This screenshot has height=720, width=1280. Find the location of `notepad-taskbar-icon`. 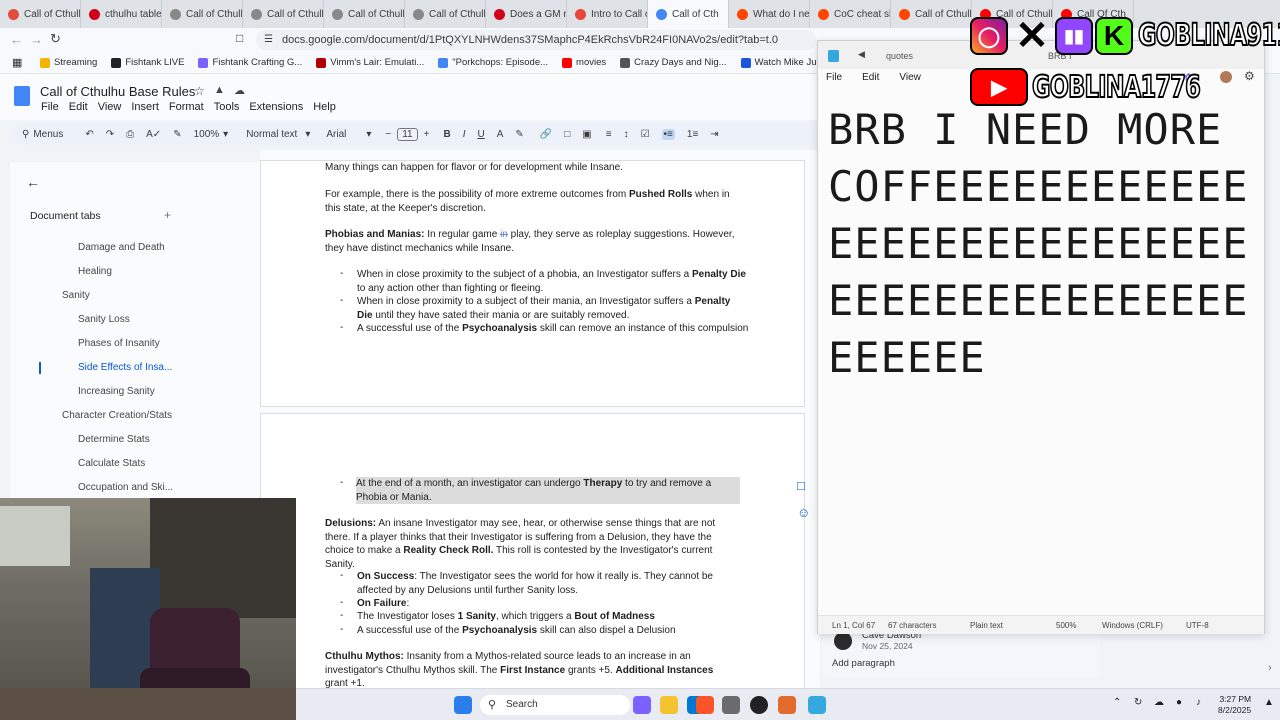

notepad-taskbar-icon is located at coordinates (817, 705).